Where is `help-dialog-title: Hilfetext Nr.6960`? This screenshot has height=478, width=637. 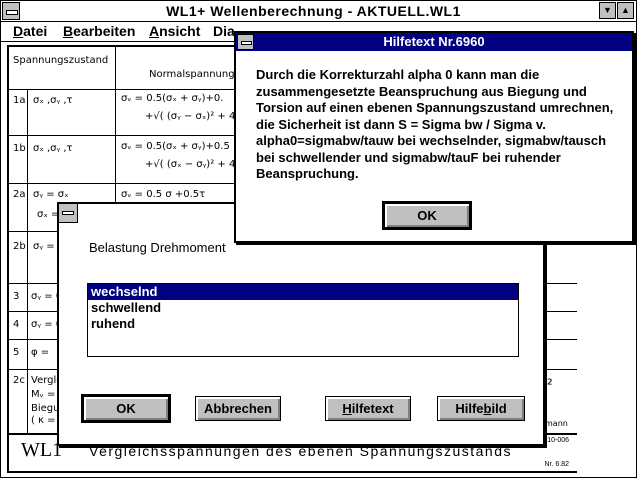 help-dialog-title: Hilfetext Nr.6960 is located at coordinates (434, 42).